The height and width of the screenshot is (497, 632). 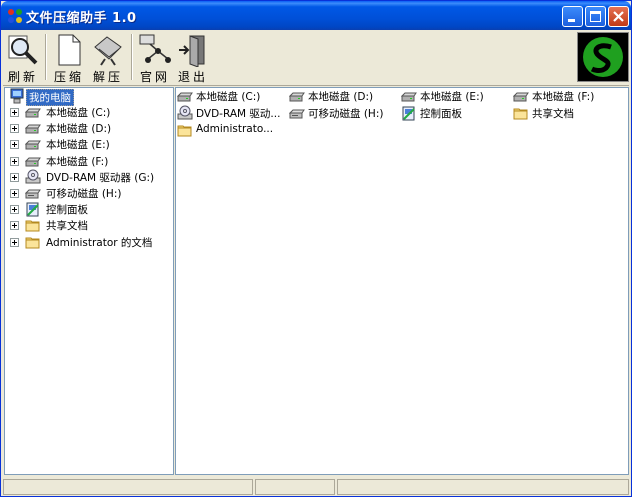 What do you see at coordinates (316, 58) in the screenshot?
I see `toolbar: 刷新 压缩 解压 官网 退出` at bounding box center [316, 58].